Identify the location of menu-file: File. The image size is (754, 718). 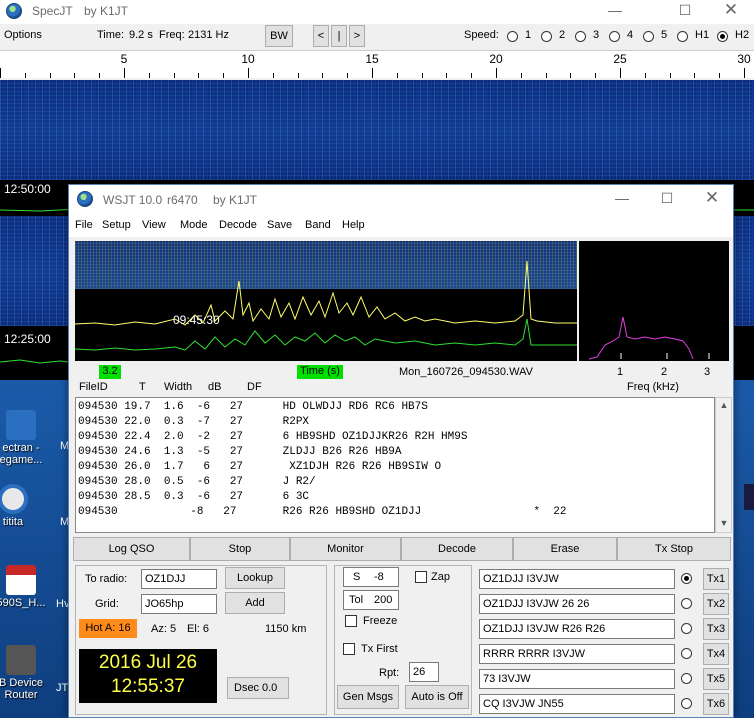
(84, 225).